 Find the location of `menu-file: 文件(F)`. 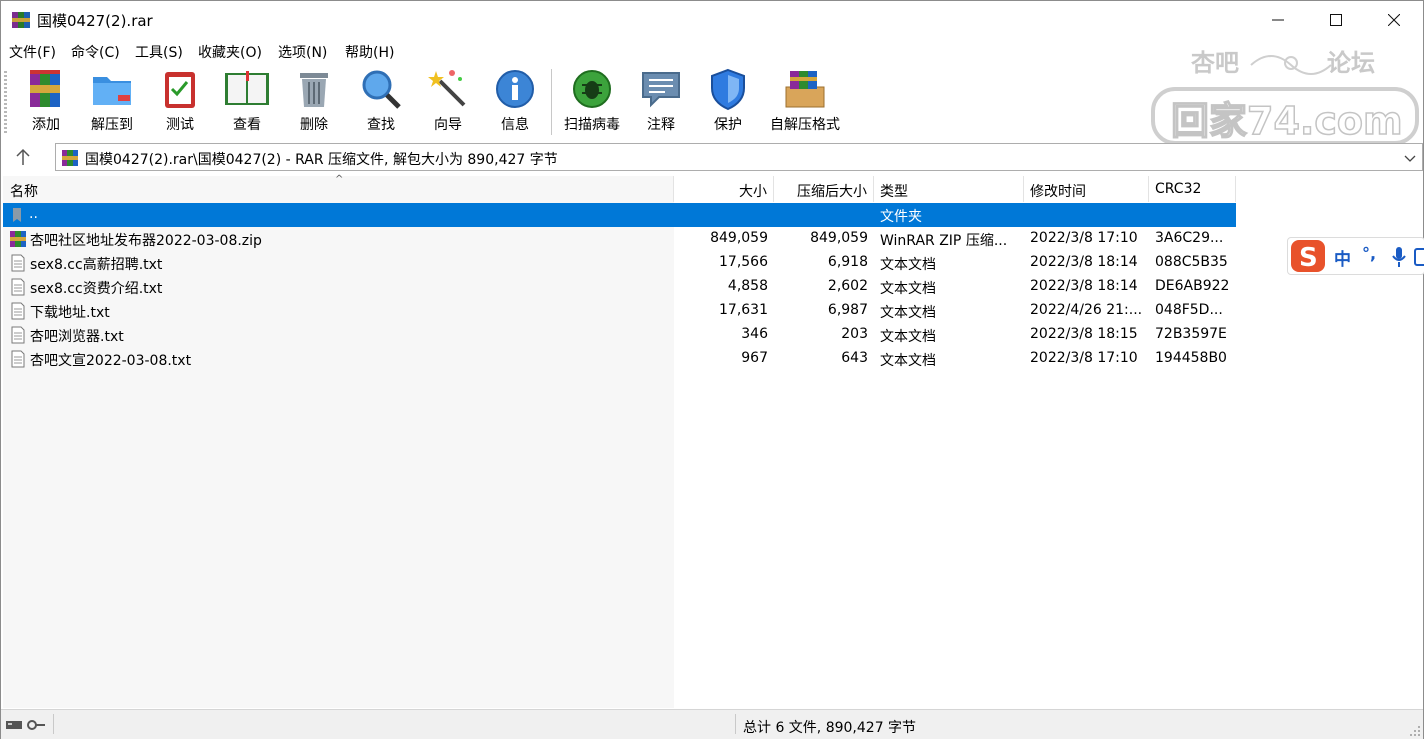

menu-file: 文件(F) is located at coordinates (32, 52).